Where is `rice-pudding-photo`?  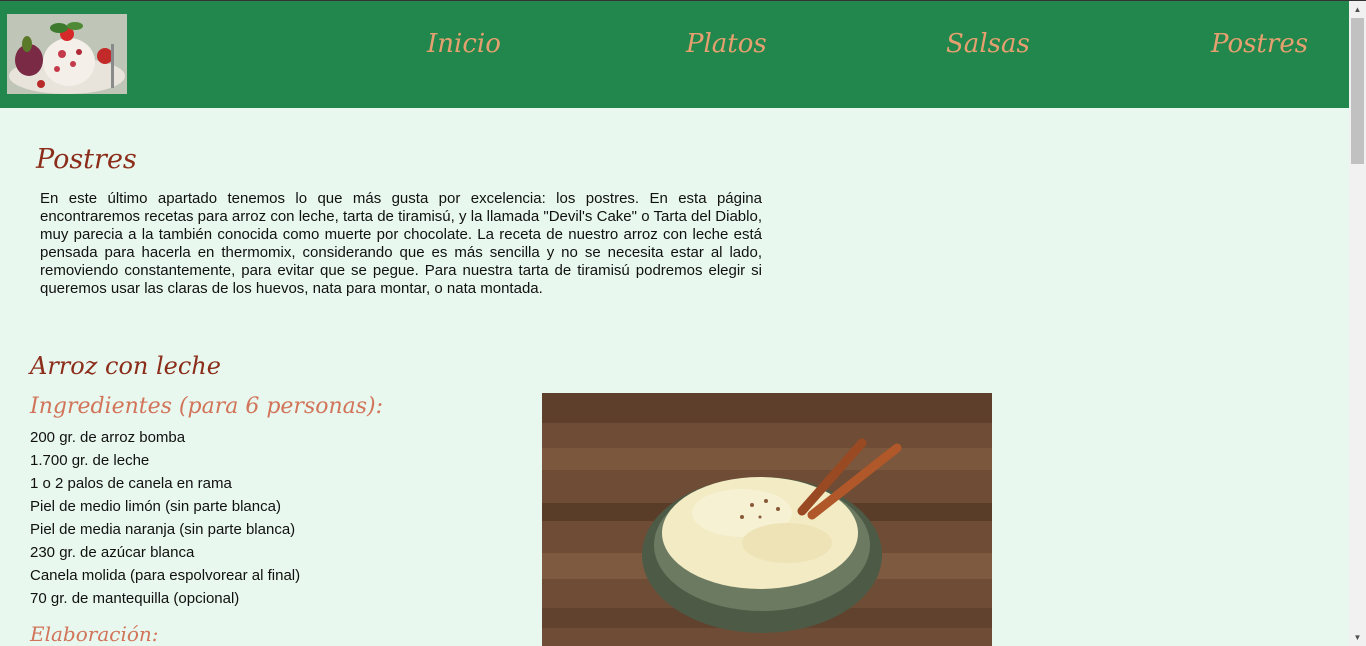 rice-pudding-photo is located at coordinates (767, 519).